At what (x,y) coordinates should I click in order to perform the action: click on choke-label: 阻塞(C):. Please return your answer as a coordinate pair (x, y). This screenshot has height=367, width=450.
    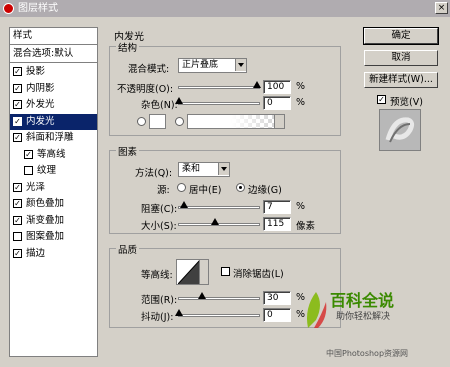
    Looking at the image, I should click on (159, 209).